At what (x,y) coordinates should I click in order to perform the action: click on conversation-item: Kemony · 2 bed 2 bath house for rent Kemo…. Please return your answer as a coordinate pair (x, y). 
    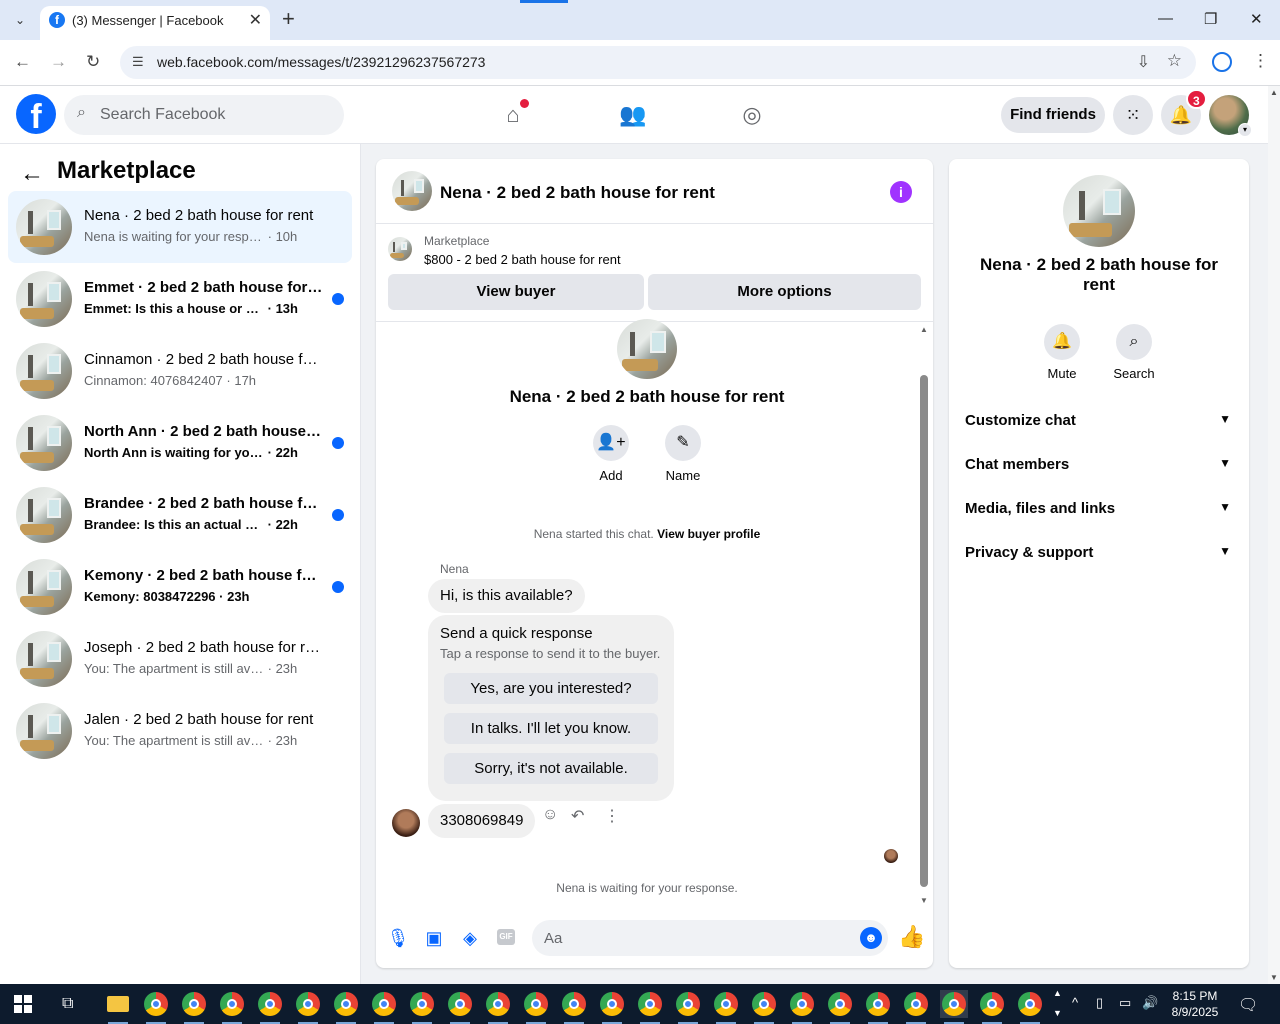
    Looking at the image, I should click on (180, 587).